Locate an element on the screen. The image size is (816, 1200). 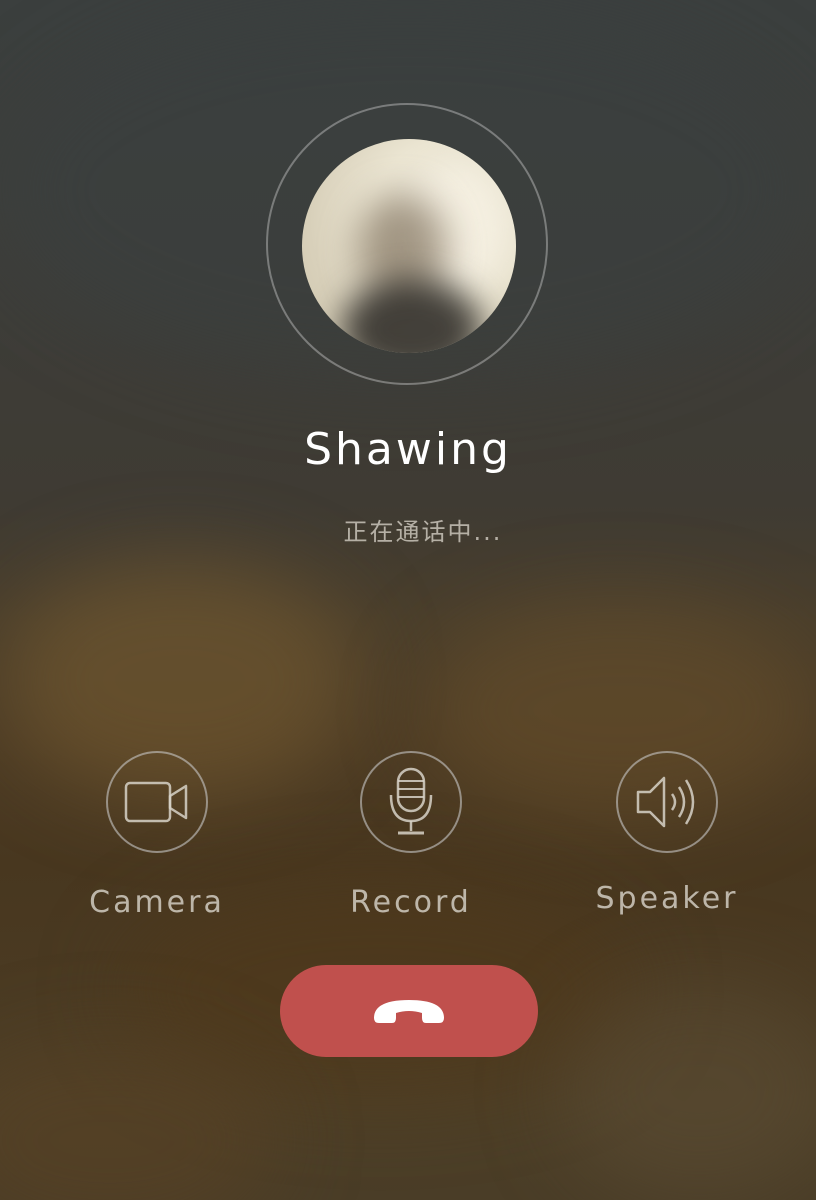
caller-name: Shawing is located at coordinates (408, 449).